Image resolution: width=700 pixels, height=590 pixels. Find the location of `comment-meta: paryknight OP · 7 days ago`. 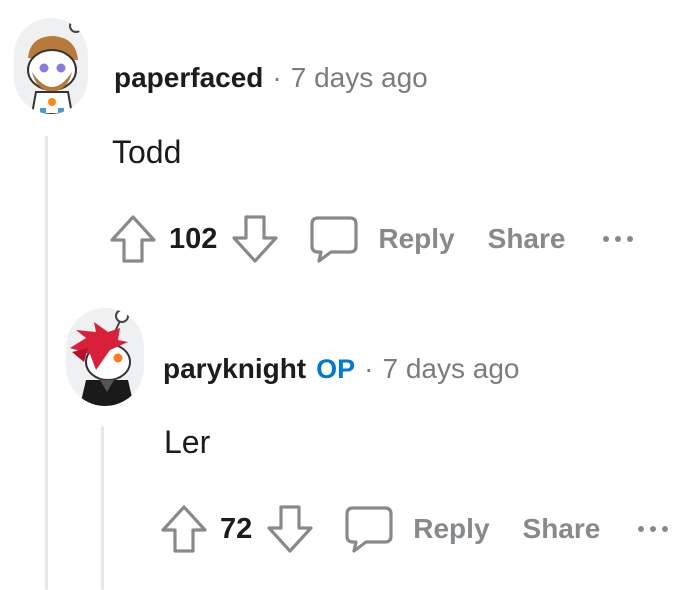

comment-meta: paryknight OP · 7 days ago is located at coordinates (341, 369).